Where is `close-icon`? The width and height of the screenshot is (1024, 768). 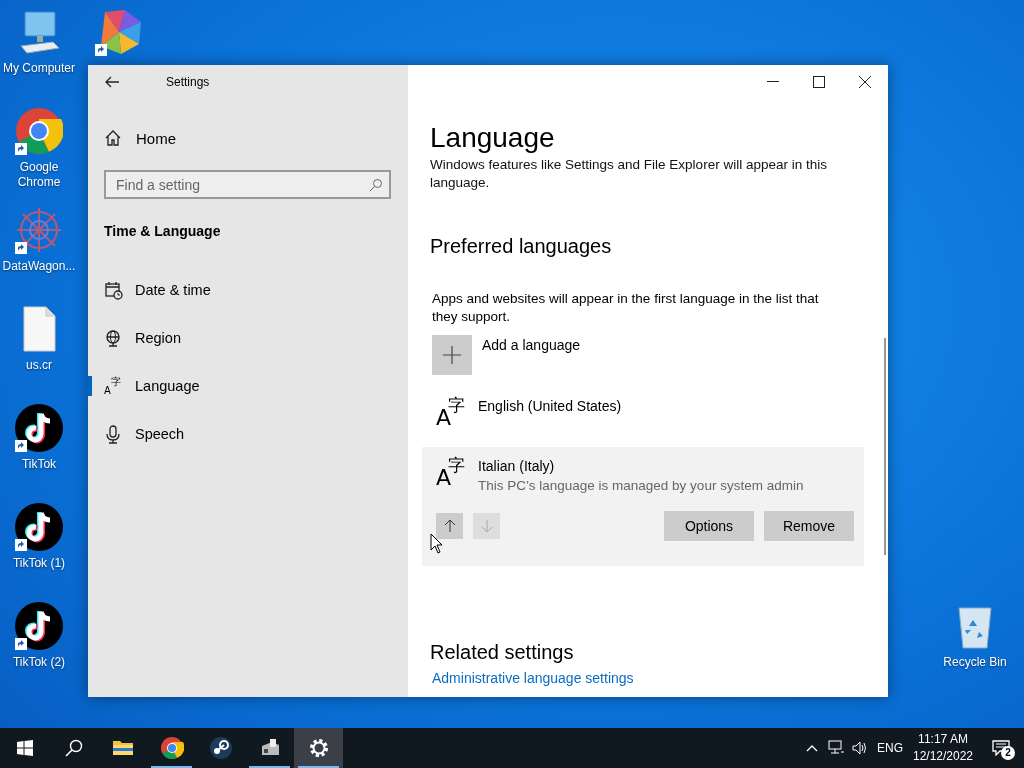
close-icon is located at coordinates (865, 81).